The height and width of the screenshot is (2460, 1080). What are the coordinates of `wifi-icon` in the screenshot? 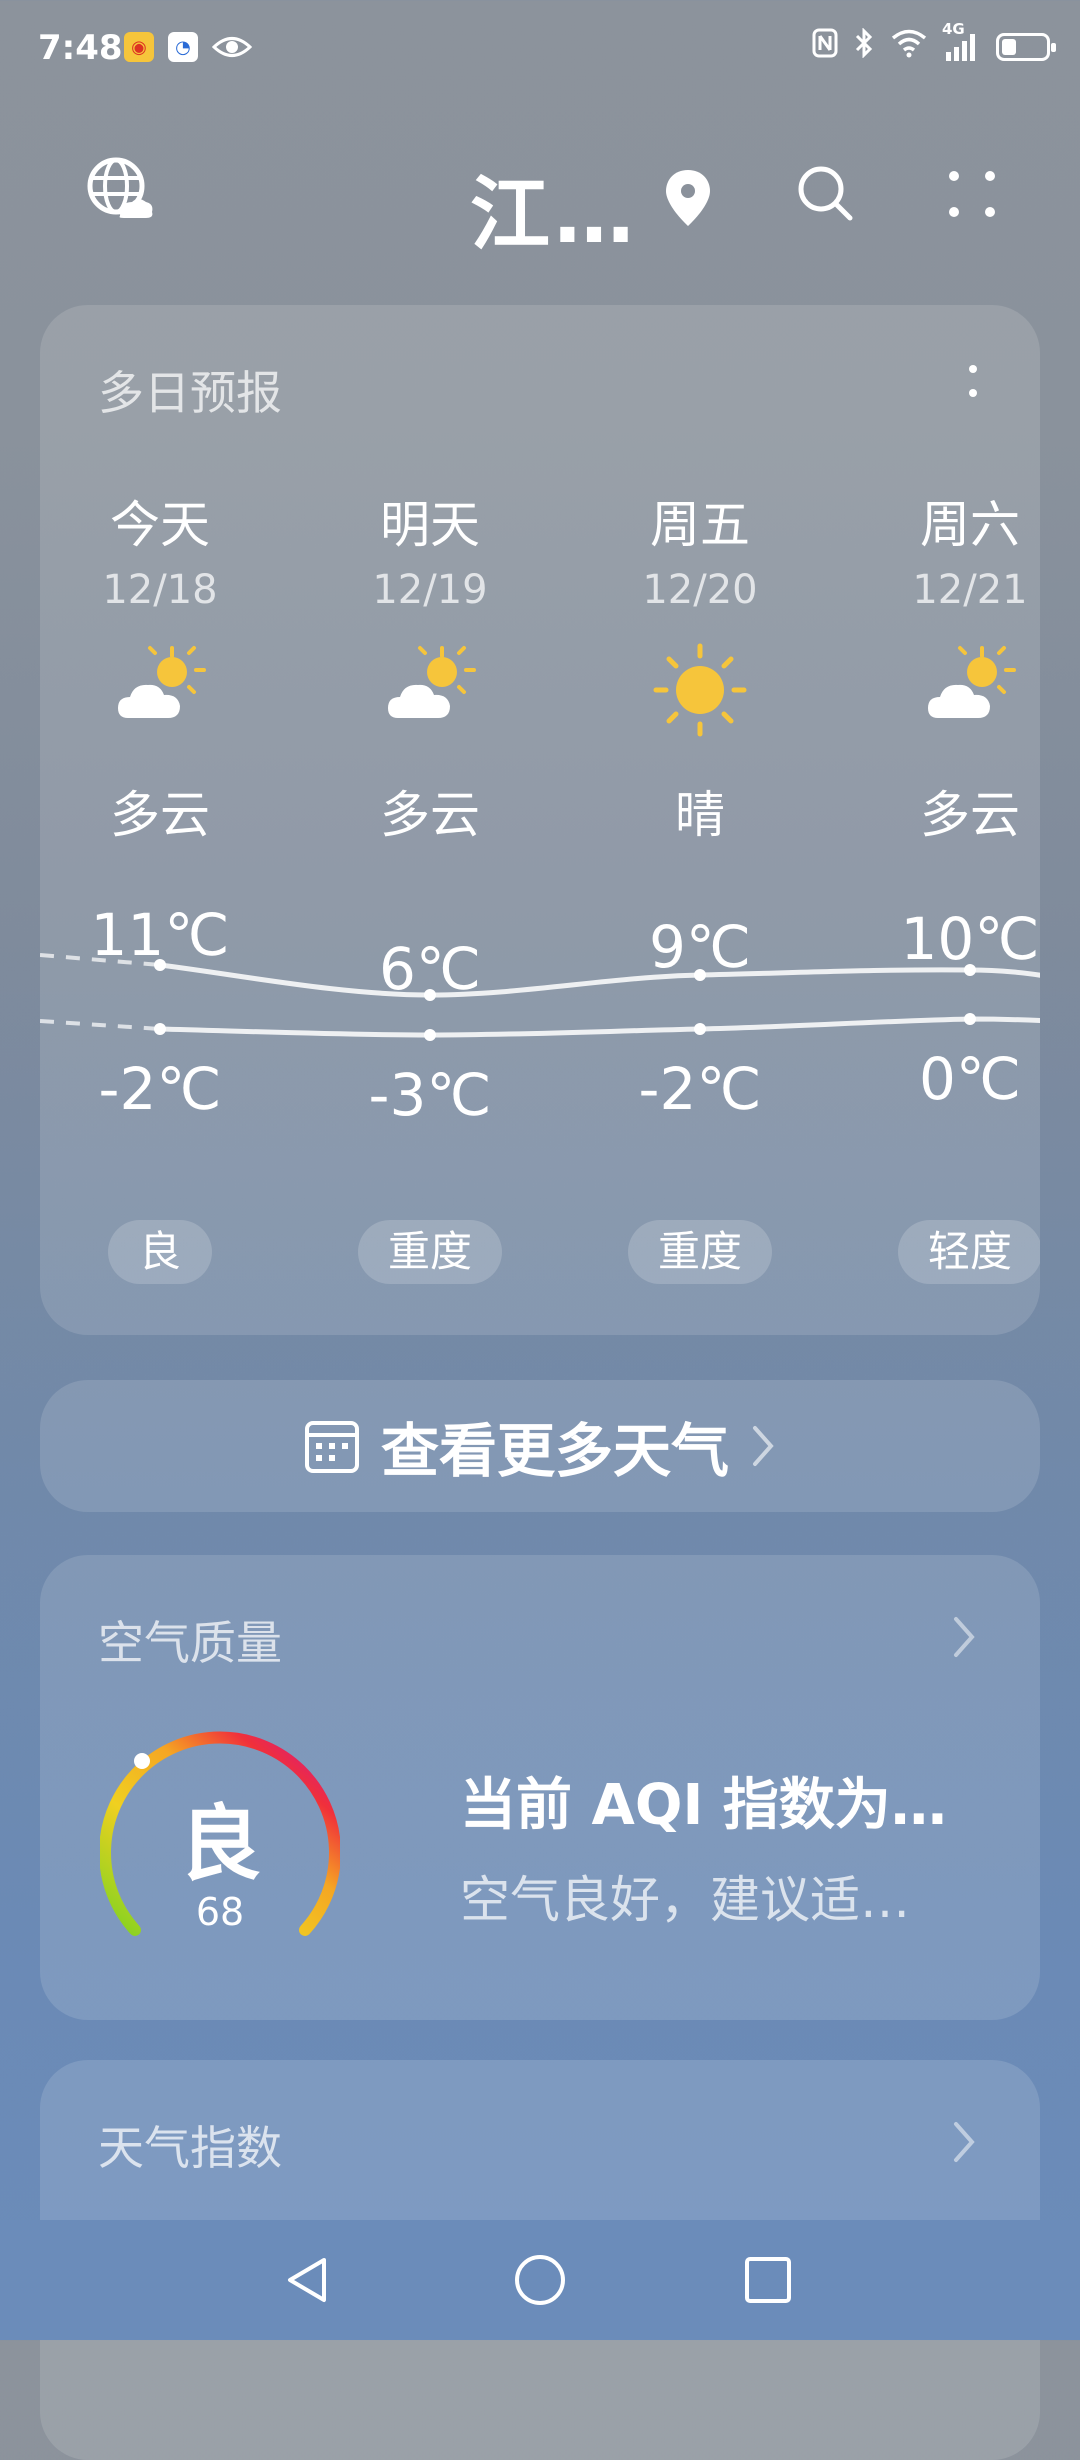 It's located at (909, 46).